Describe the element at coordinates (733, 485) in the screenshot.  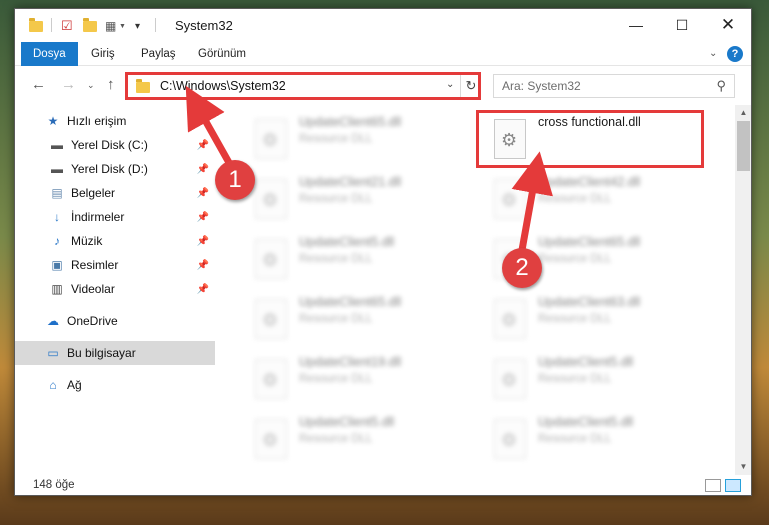
I see `tiles-view-button` at that location.